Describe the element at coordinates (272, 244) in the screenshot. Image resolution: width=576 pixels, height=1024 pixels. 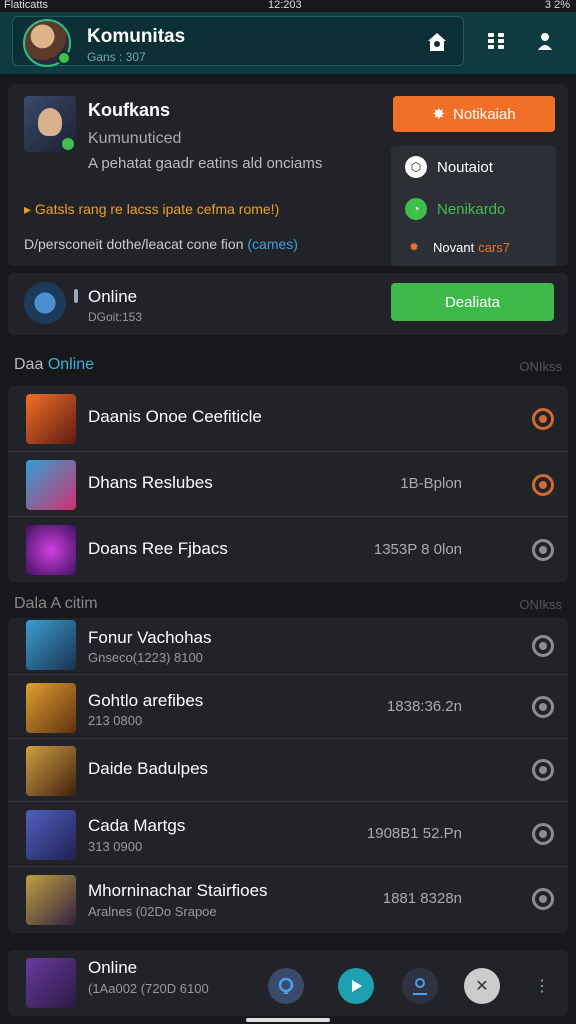
I see `info-link: (cames)` at that location.